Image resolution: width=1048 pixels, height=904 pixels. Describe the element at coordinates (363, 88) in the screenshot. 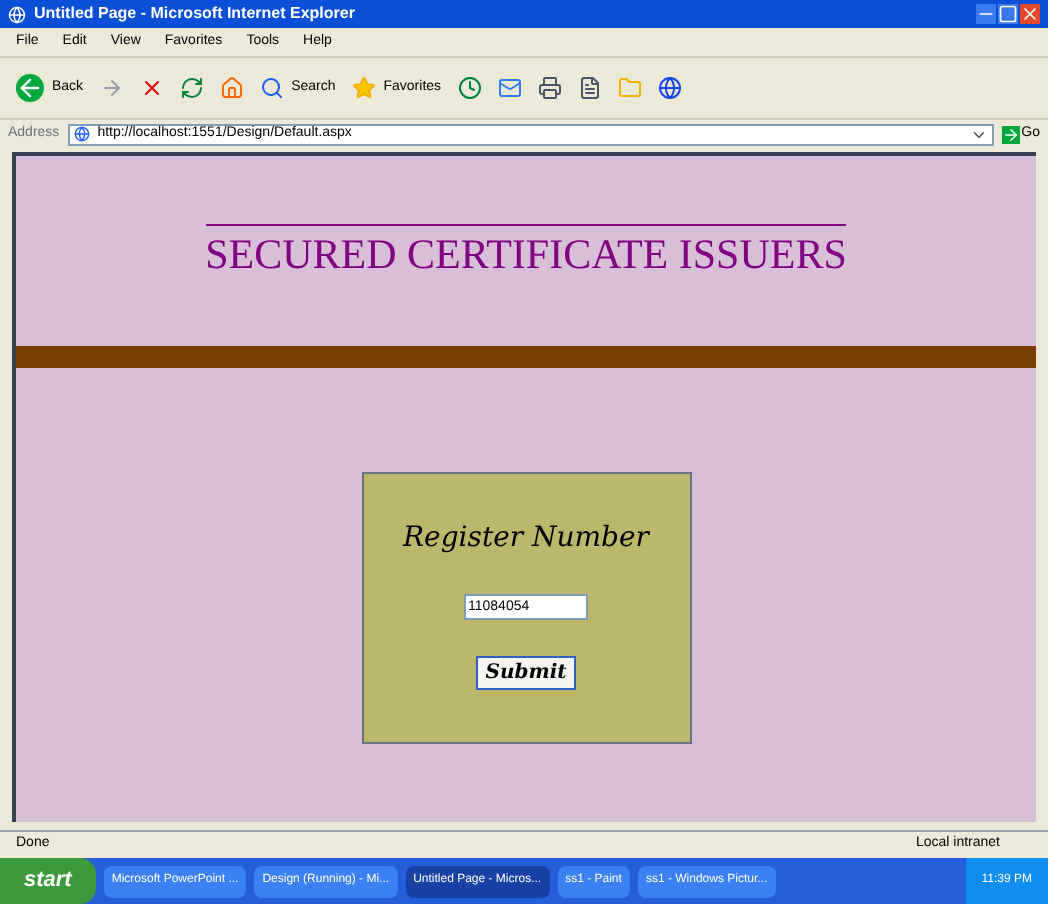

I see `star-icon` at that location.